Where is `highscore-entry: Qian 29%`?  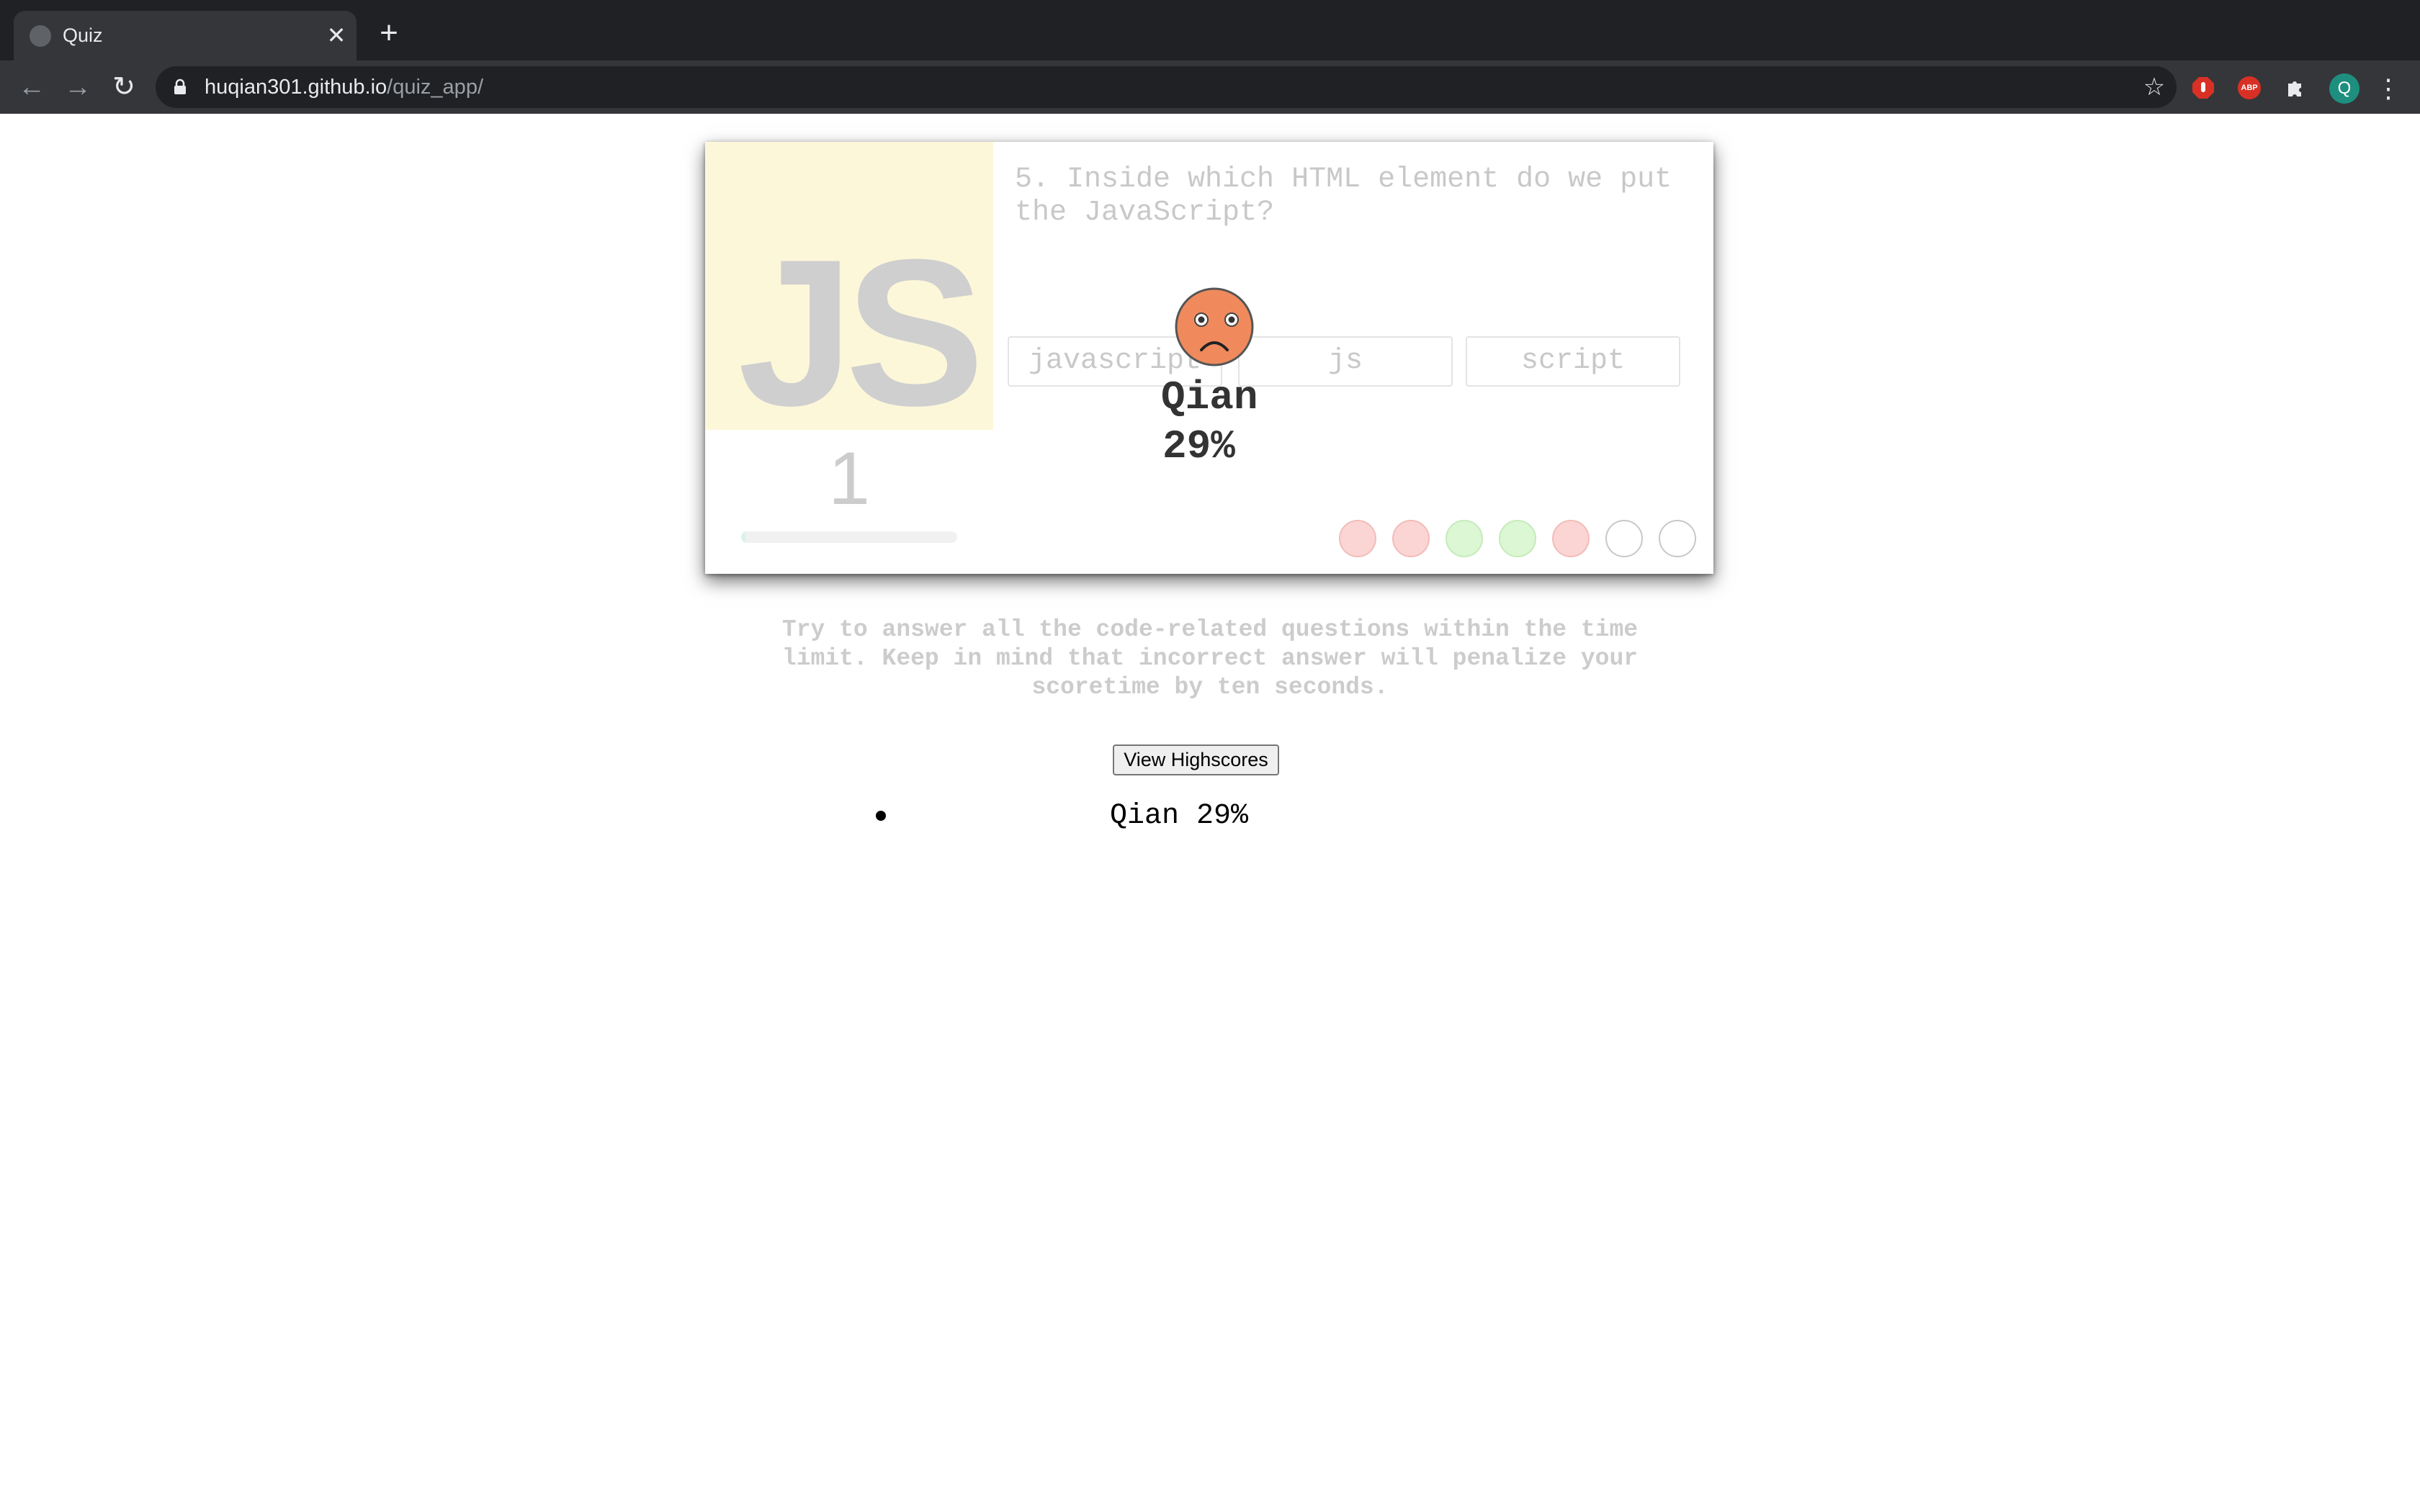
highscore-entry: Qian 29% is located at coordinates (1179, 816).